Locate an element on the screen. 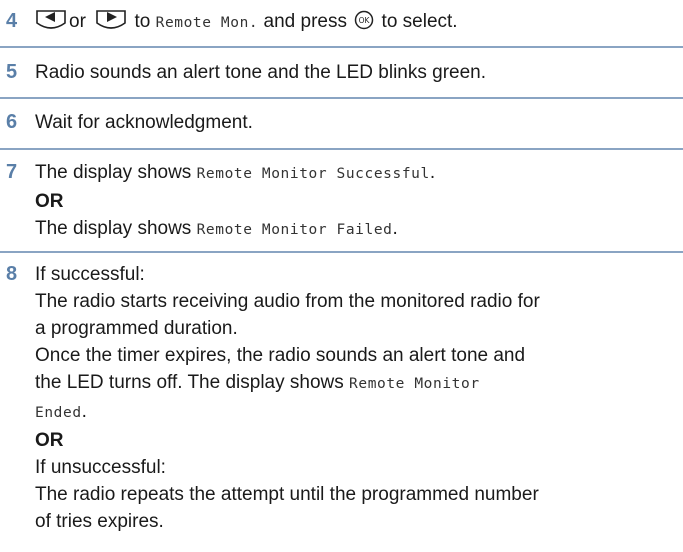 This screenshot has width=683, height=552. to-word: to is located at coordinates (142, 21).